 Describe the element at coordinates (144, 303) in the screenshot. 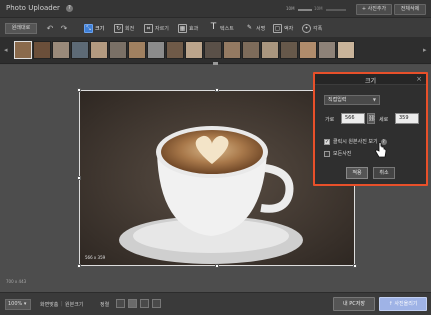

I see `sort-large-icon` at that location.